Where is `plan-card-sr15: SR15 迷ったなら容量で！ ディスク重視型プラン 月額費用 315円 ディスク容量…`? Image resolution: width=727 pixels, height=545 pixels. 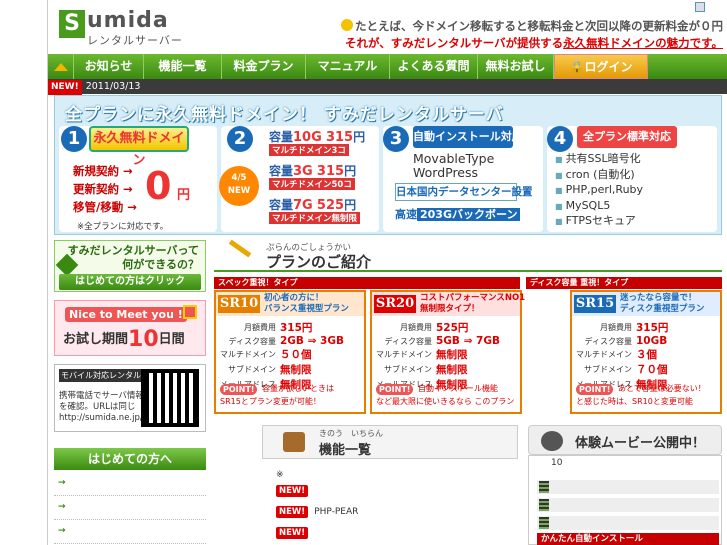
plan-card-sr15: SR15 迷ったなら容量で！ ディスク重視型プラン 月額費用 315円 ディスク容量… is located at coordinates (646, 352).